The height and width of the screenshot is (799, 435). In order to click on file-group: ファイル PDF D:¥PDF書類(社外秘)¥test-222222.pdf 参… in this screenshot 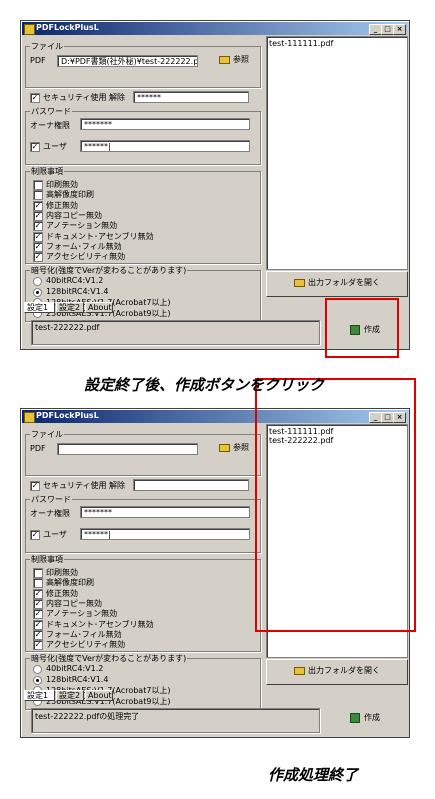, I will do `click(143, 64)`.